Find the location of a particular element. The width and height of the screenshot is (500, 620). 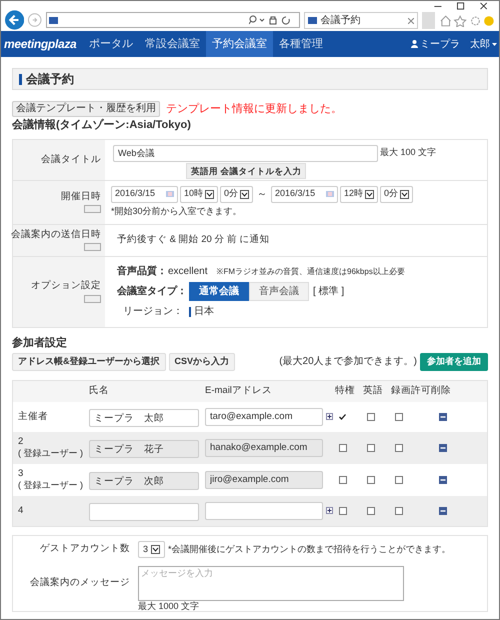

section-heading: 会議情報(タイムゾーン:Asia/Tokyo) is located at coordinates (102, 125).